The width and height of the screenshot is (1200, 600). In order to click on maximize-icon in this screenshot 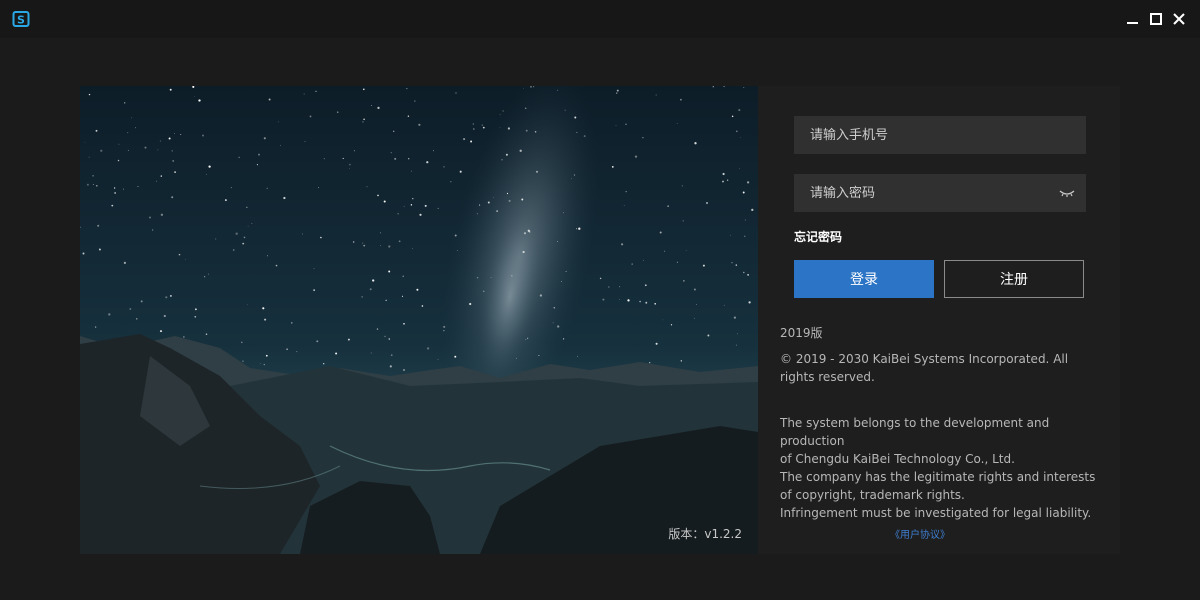, I will do `click(1156, 19)`.